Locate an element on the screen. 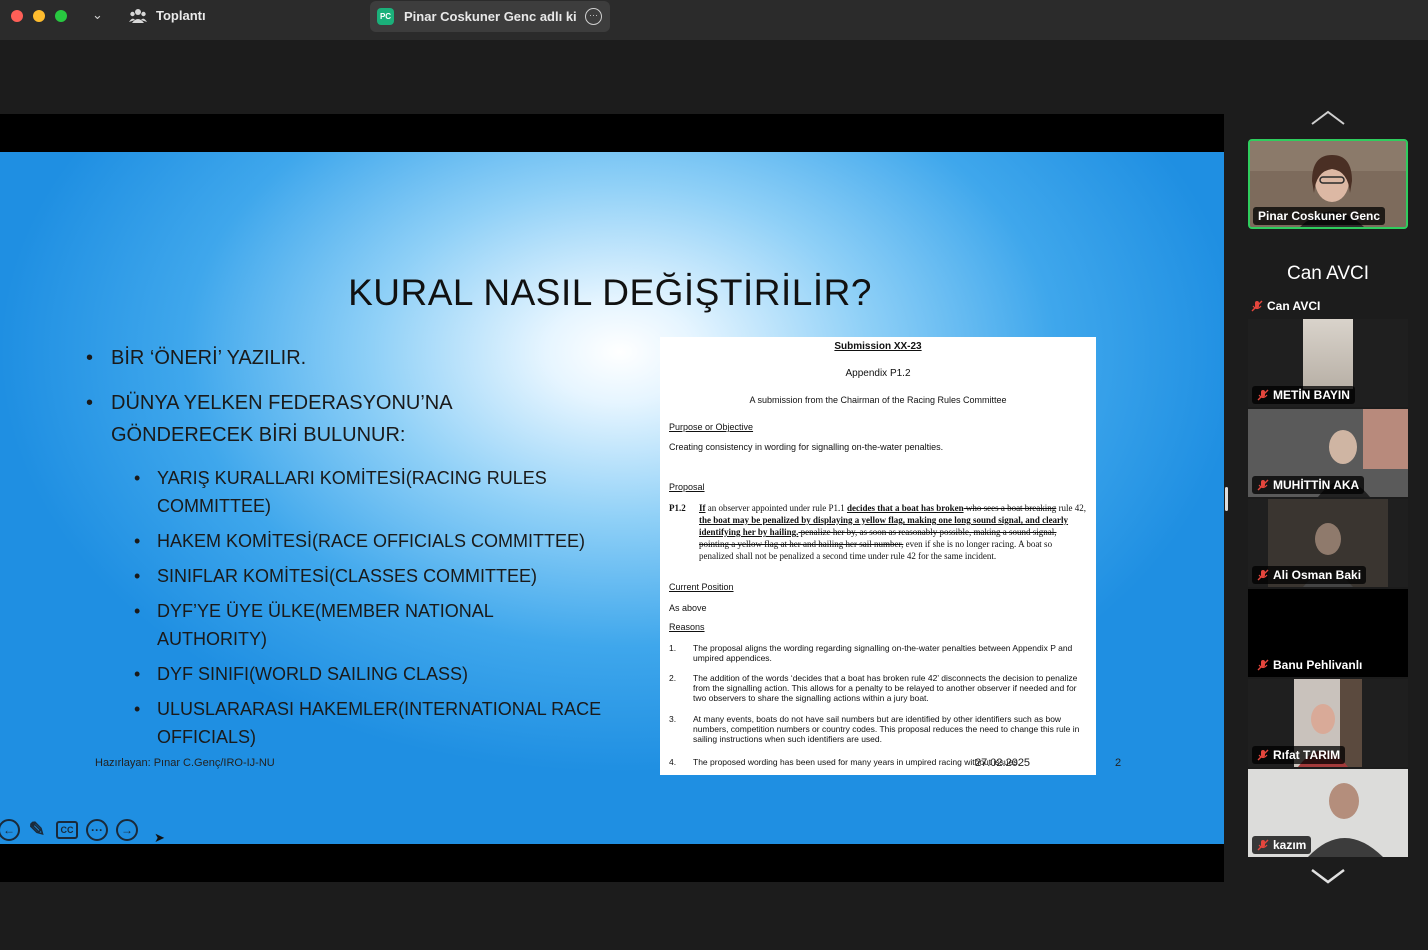  participant-video is located at coordinates (1328, 354).